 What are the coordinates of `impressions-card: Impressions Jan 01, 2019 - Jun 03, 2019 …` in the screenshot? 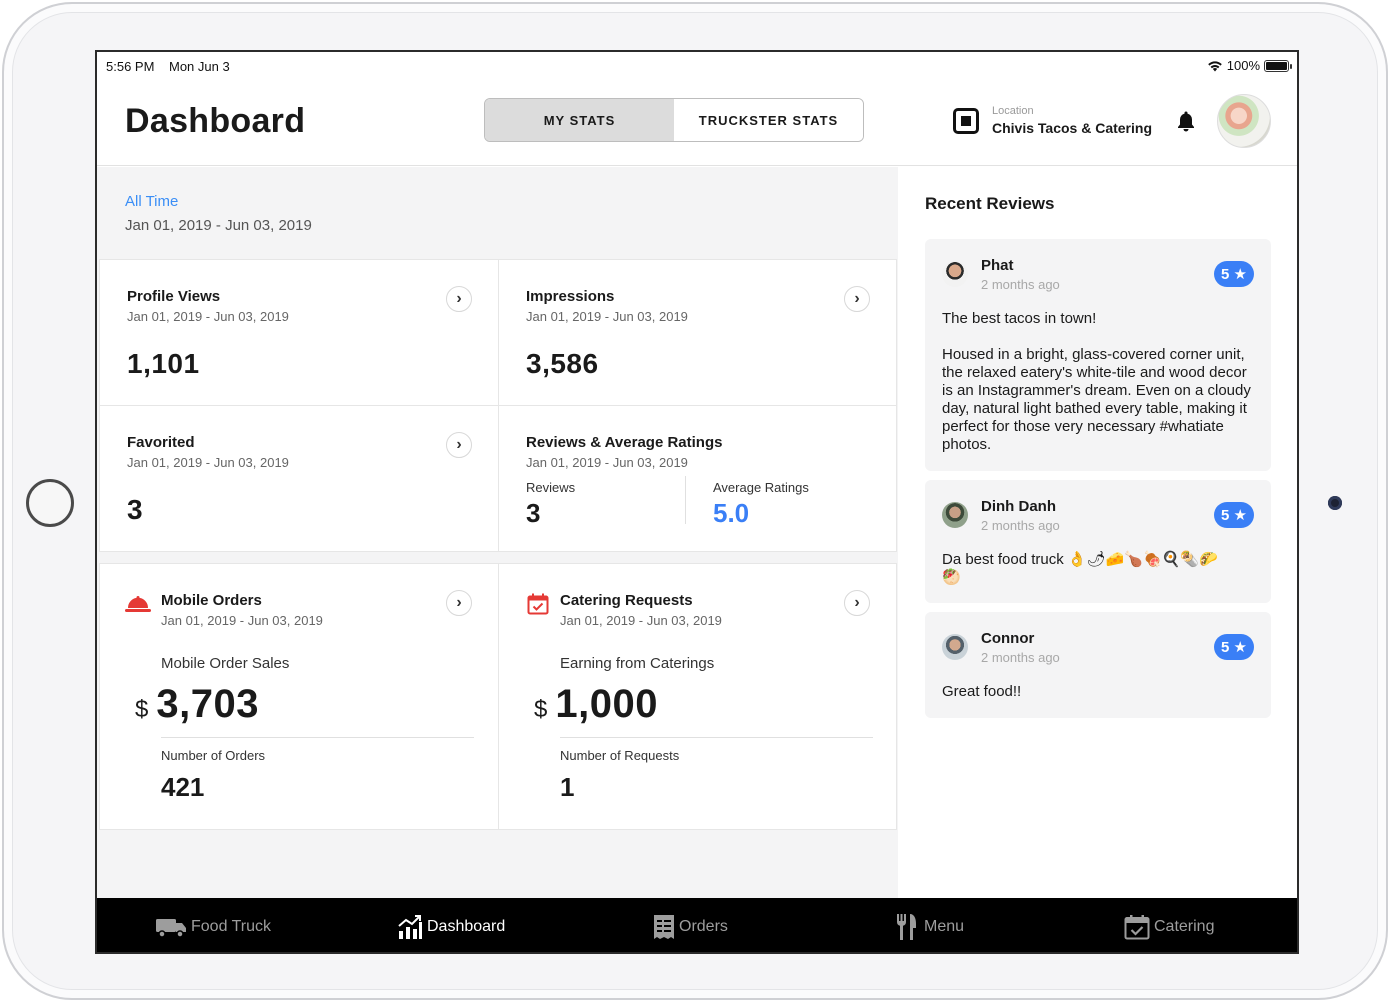 It's located at (697, 332).